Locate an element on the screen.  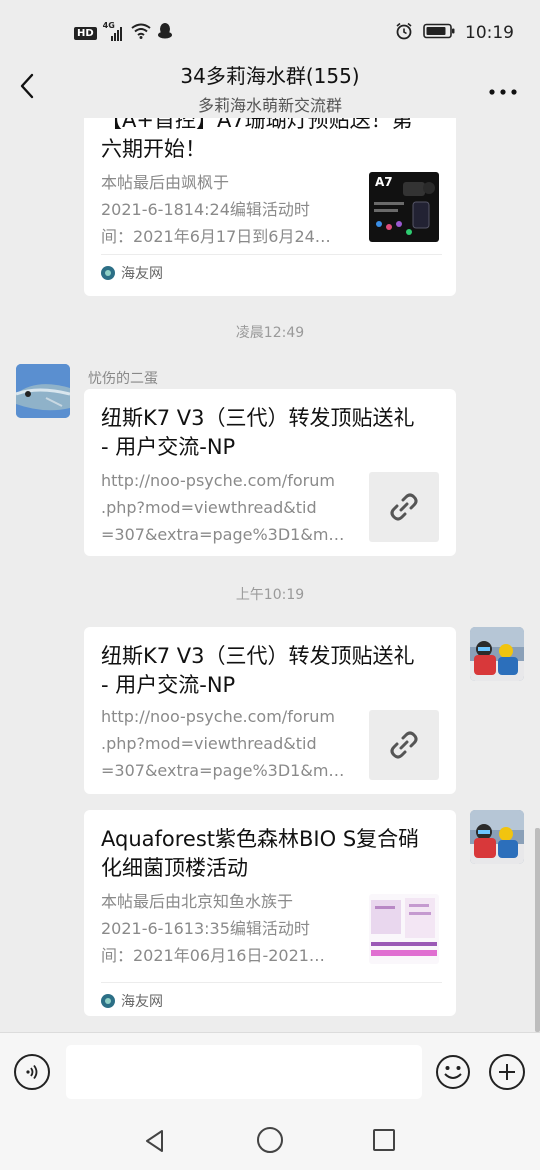
status-left: HD 4G is located at coordinates (123, 32).